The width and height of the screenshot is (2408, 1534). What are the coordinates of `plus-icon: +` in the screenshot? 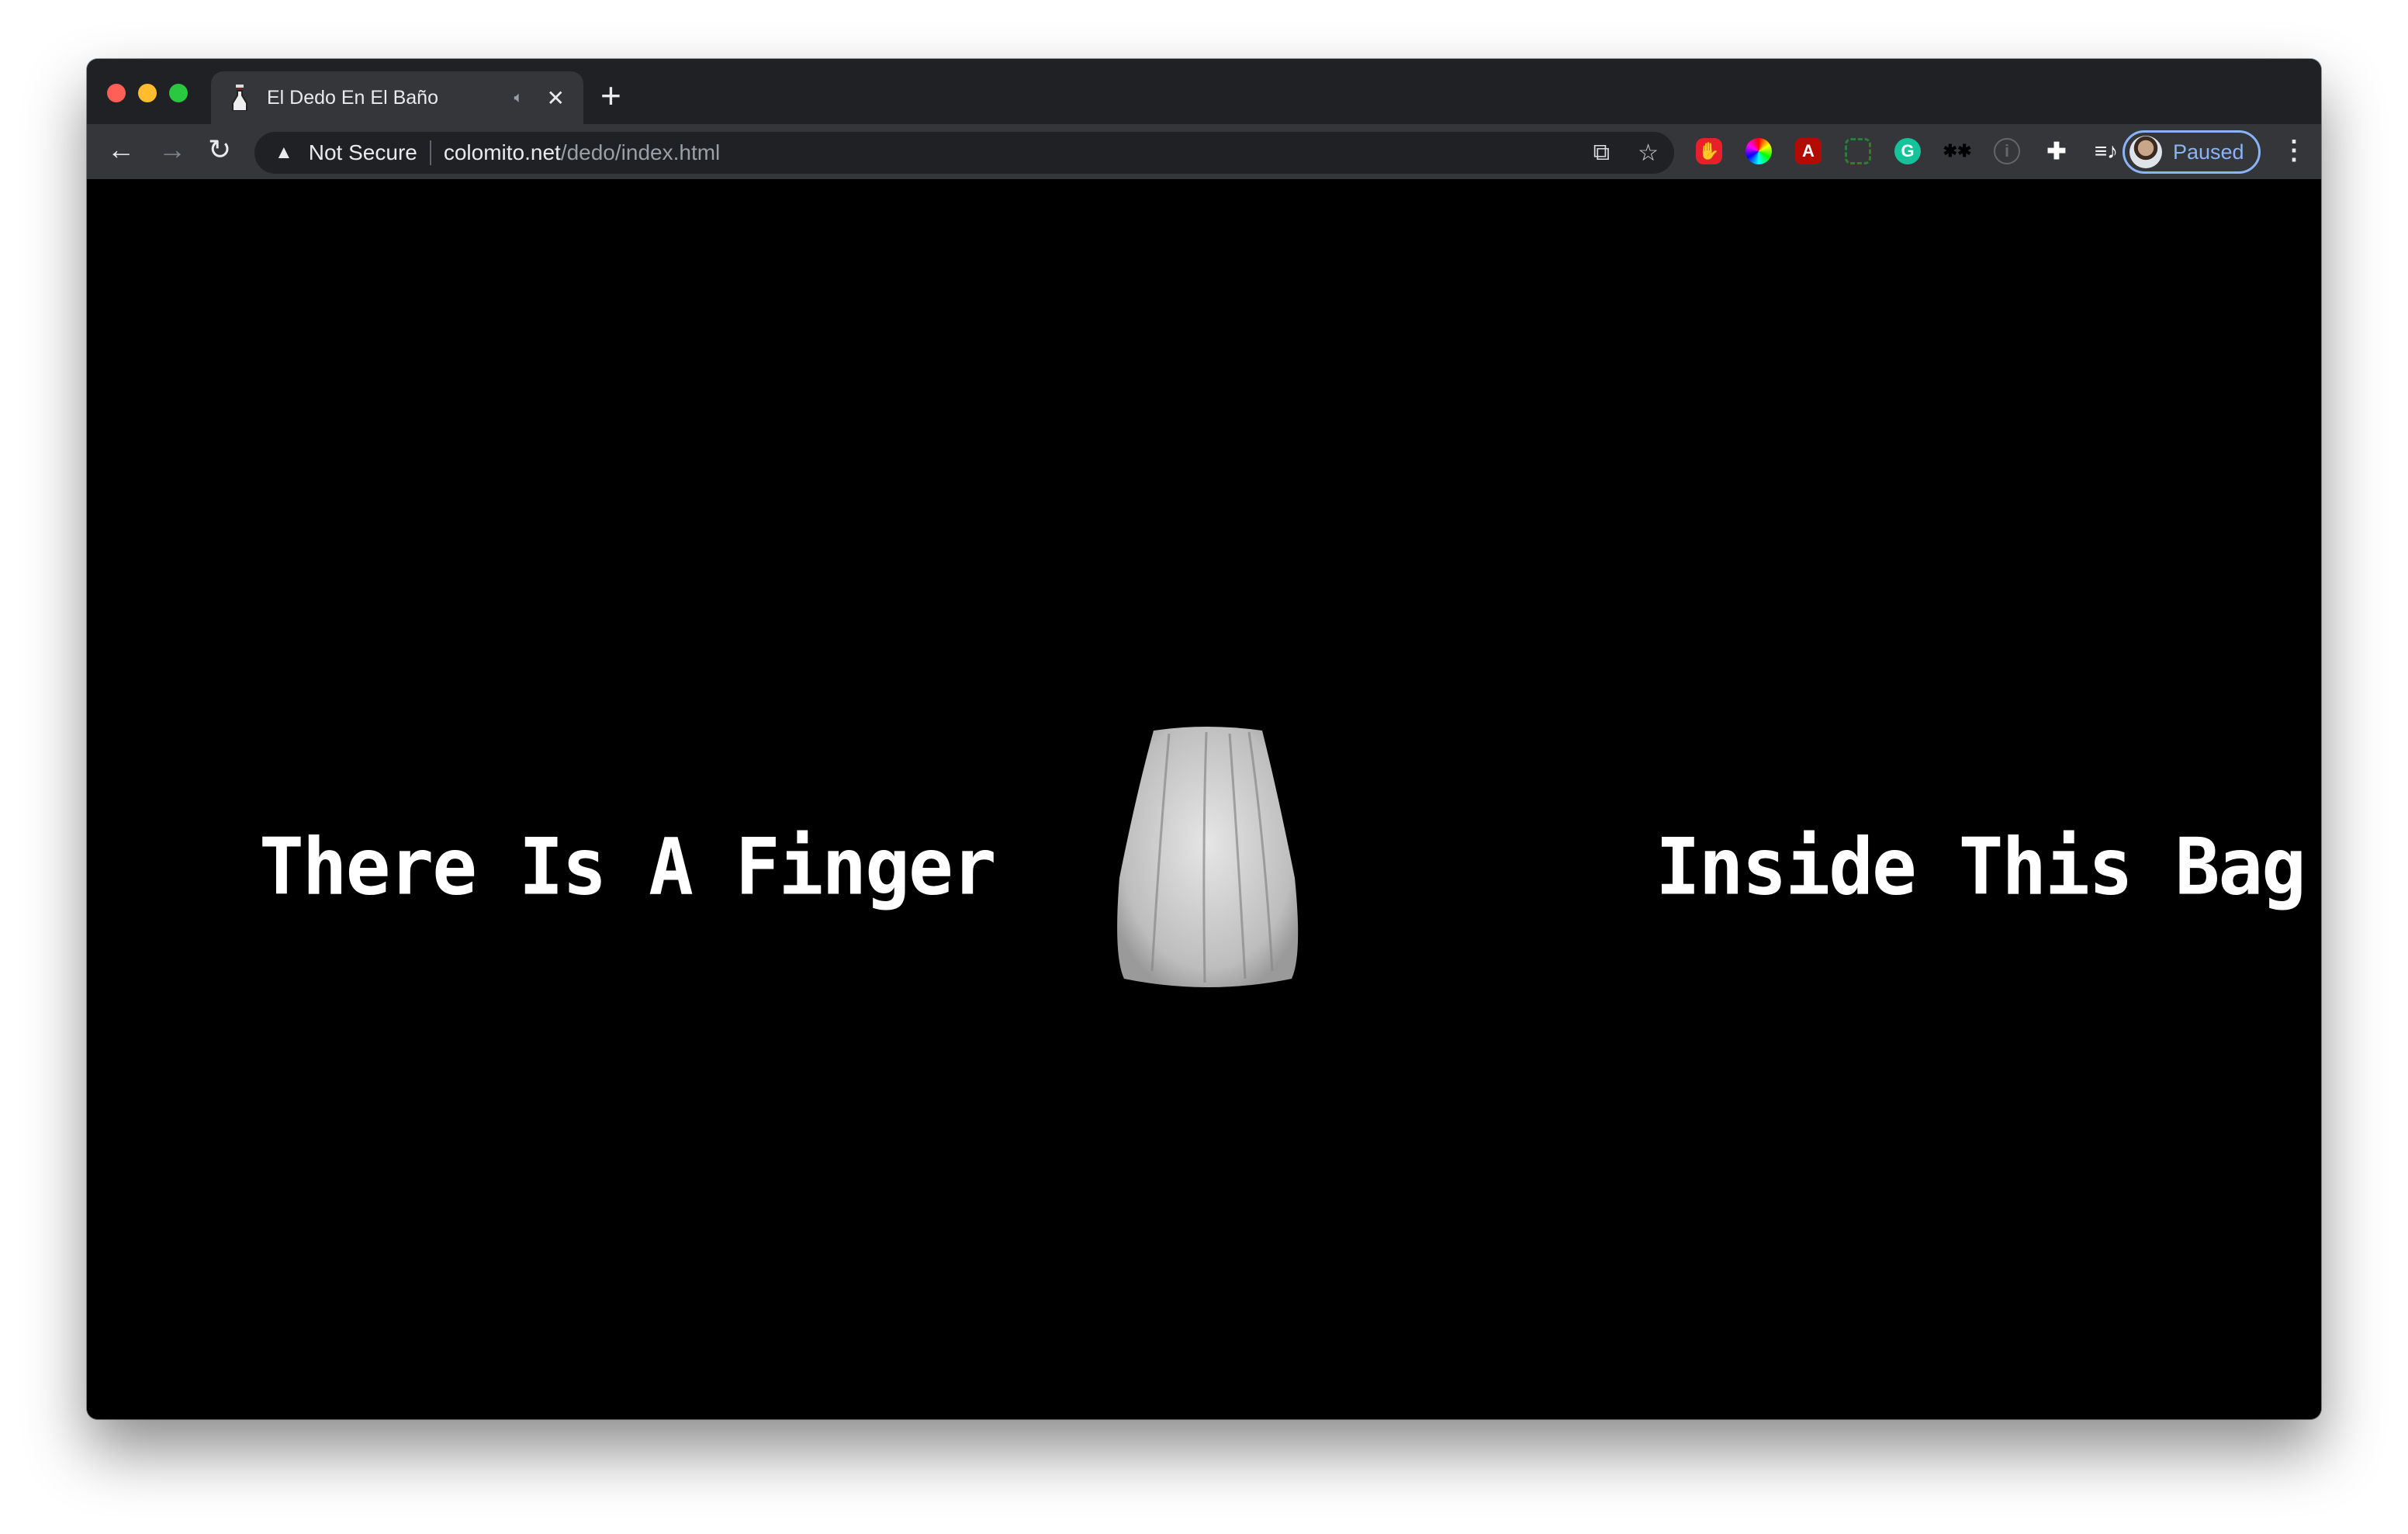 It's located at (610, 95).